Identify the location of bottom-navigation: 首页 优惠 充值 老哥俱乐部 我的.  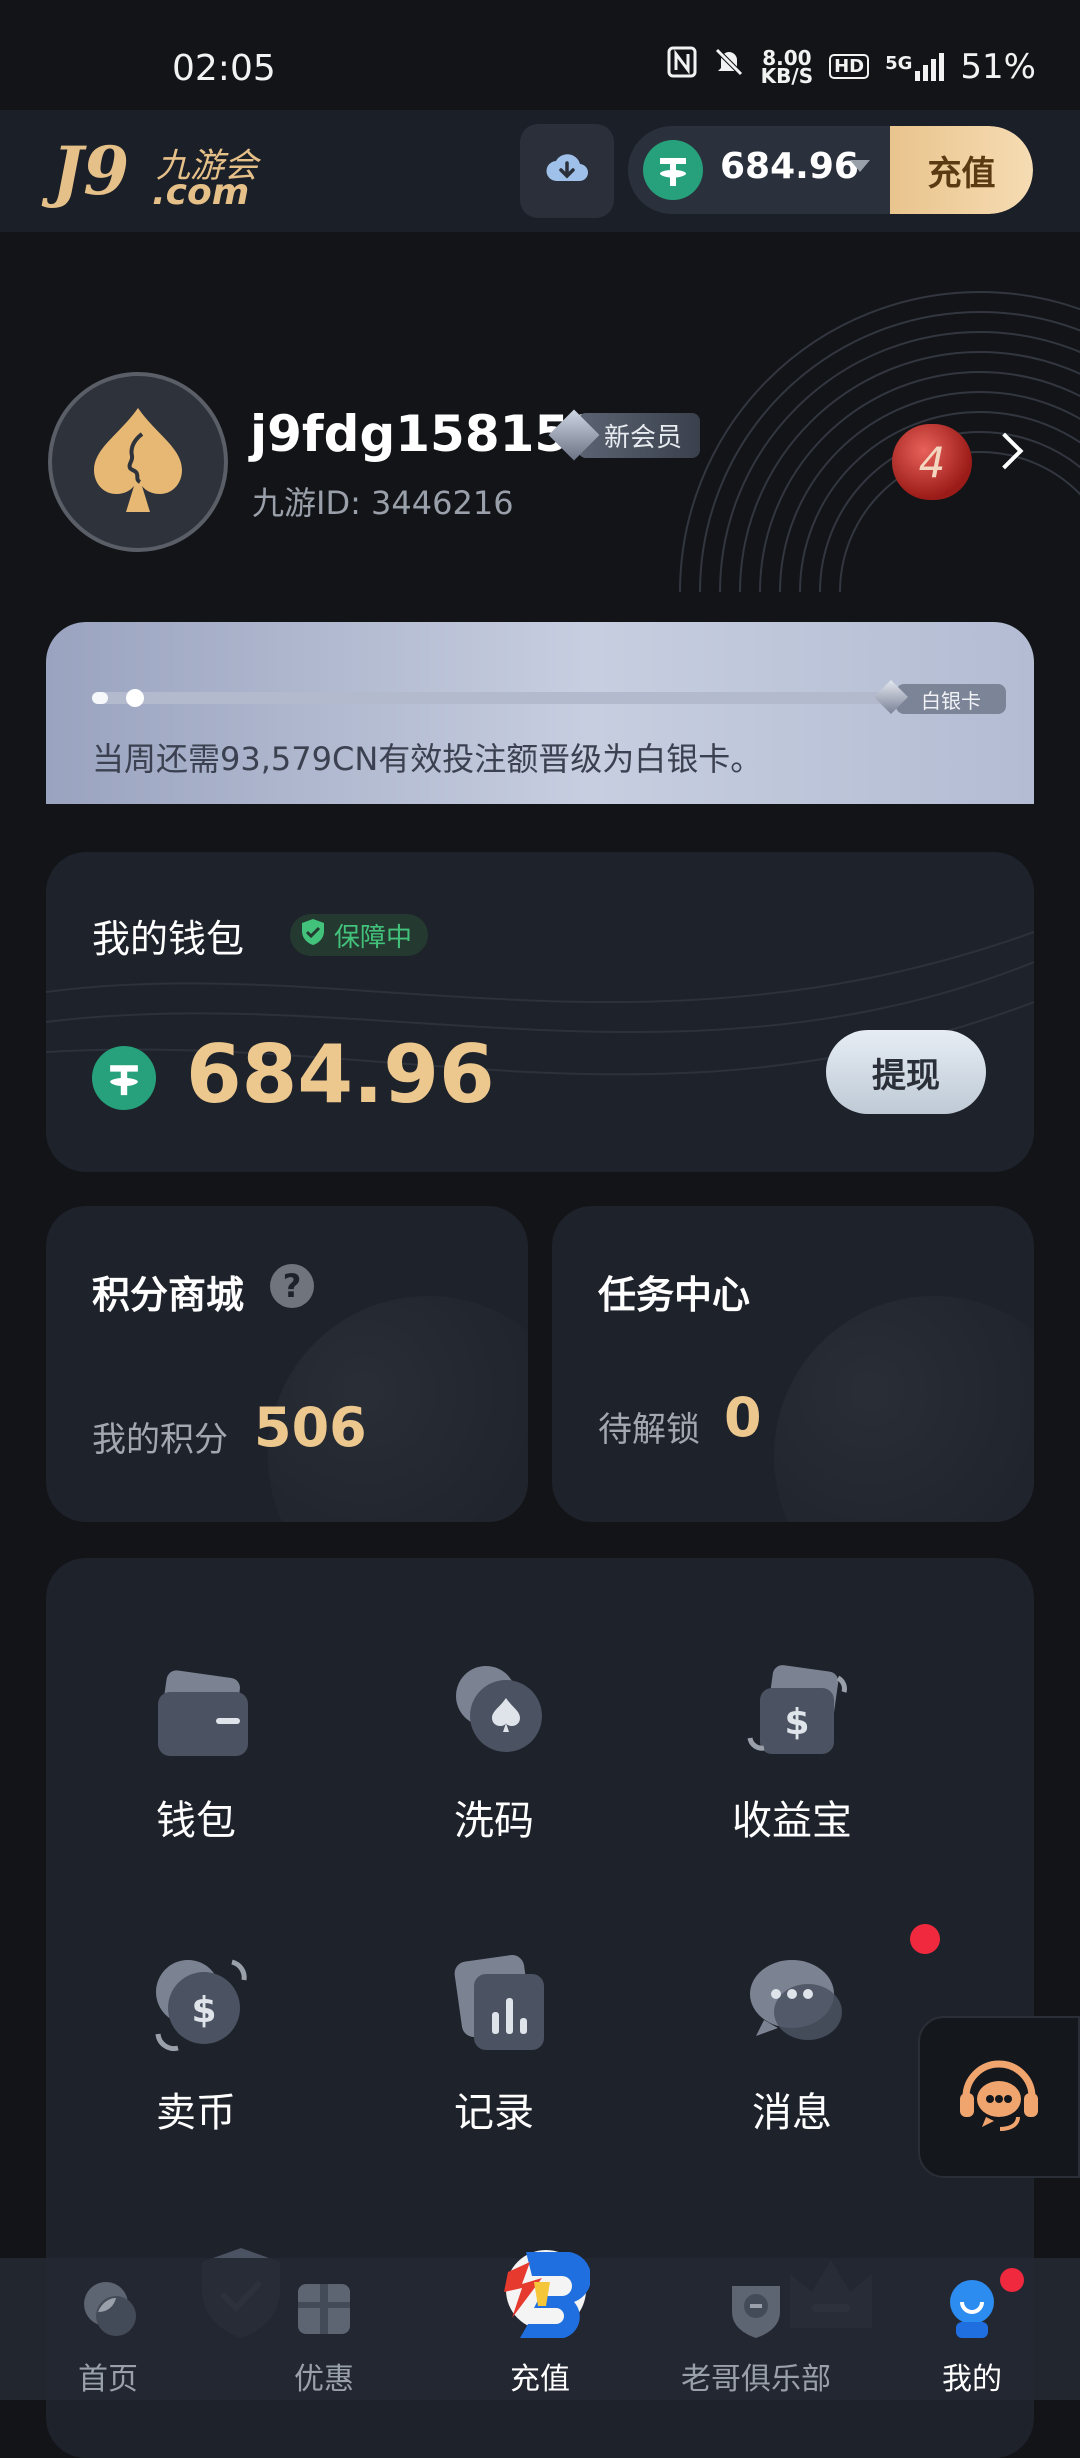
(540, 2325).